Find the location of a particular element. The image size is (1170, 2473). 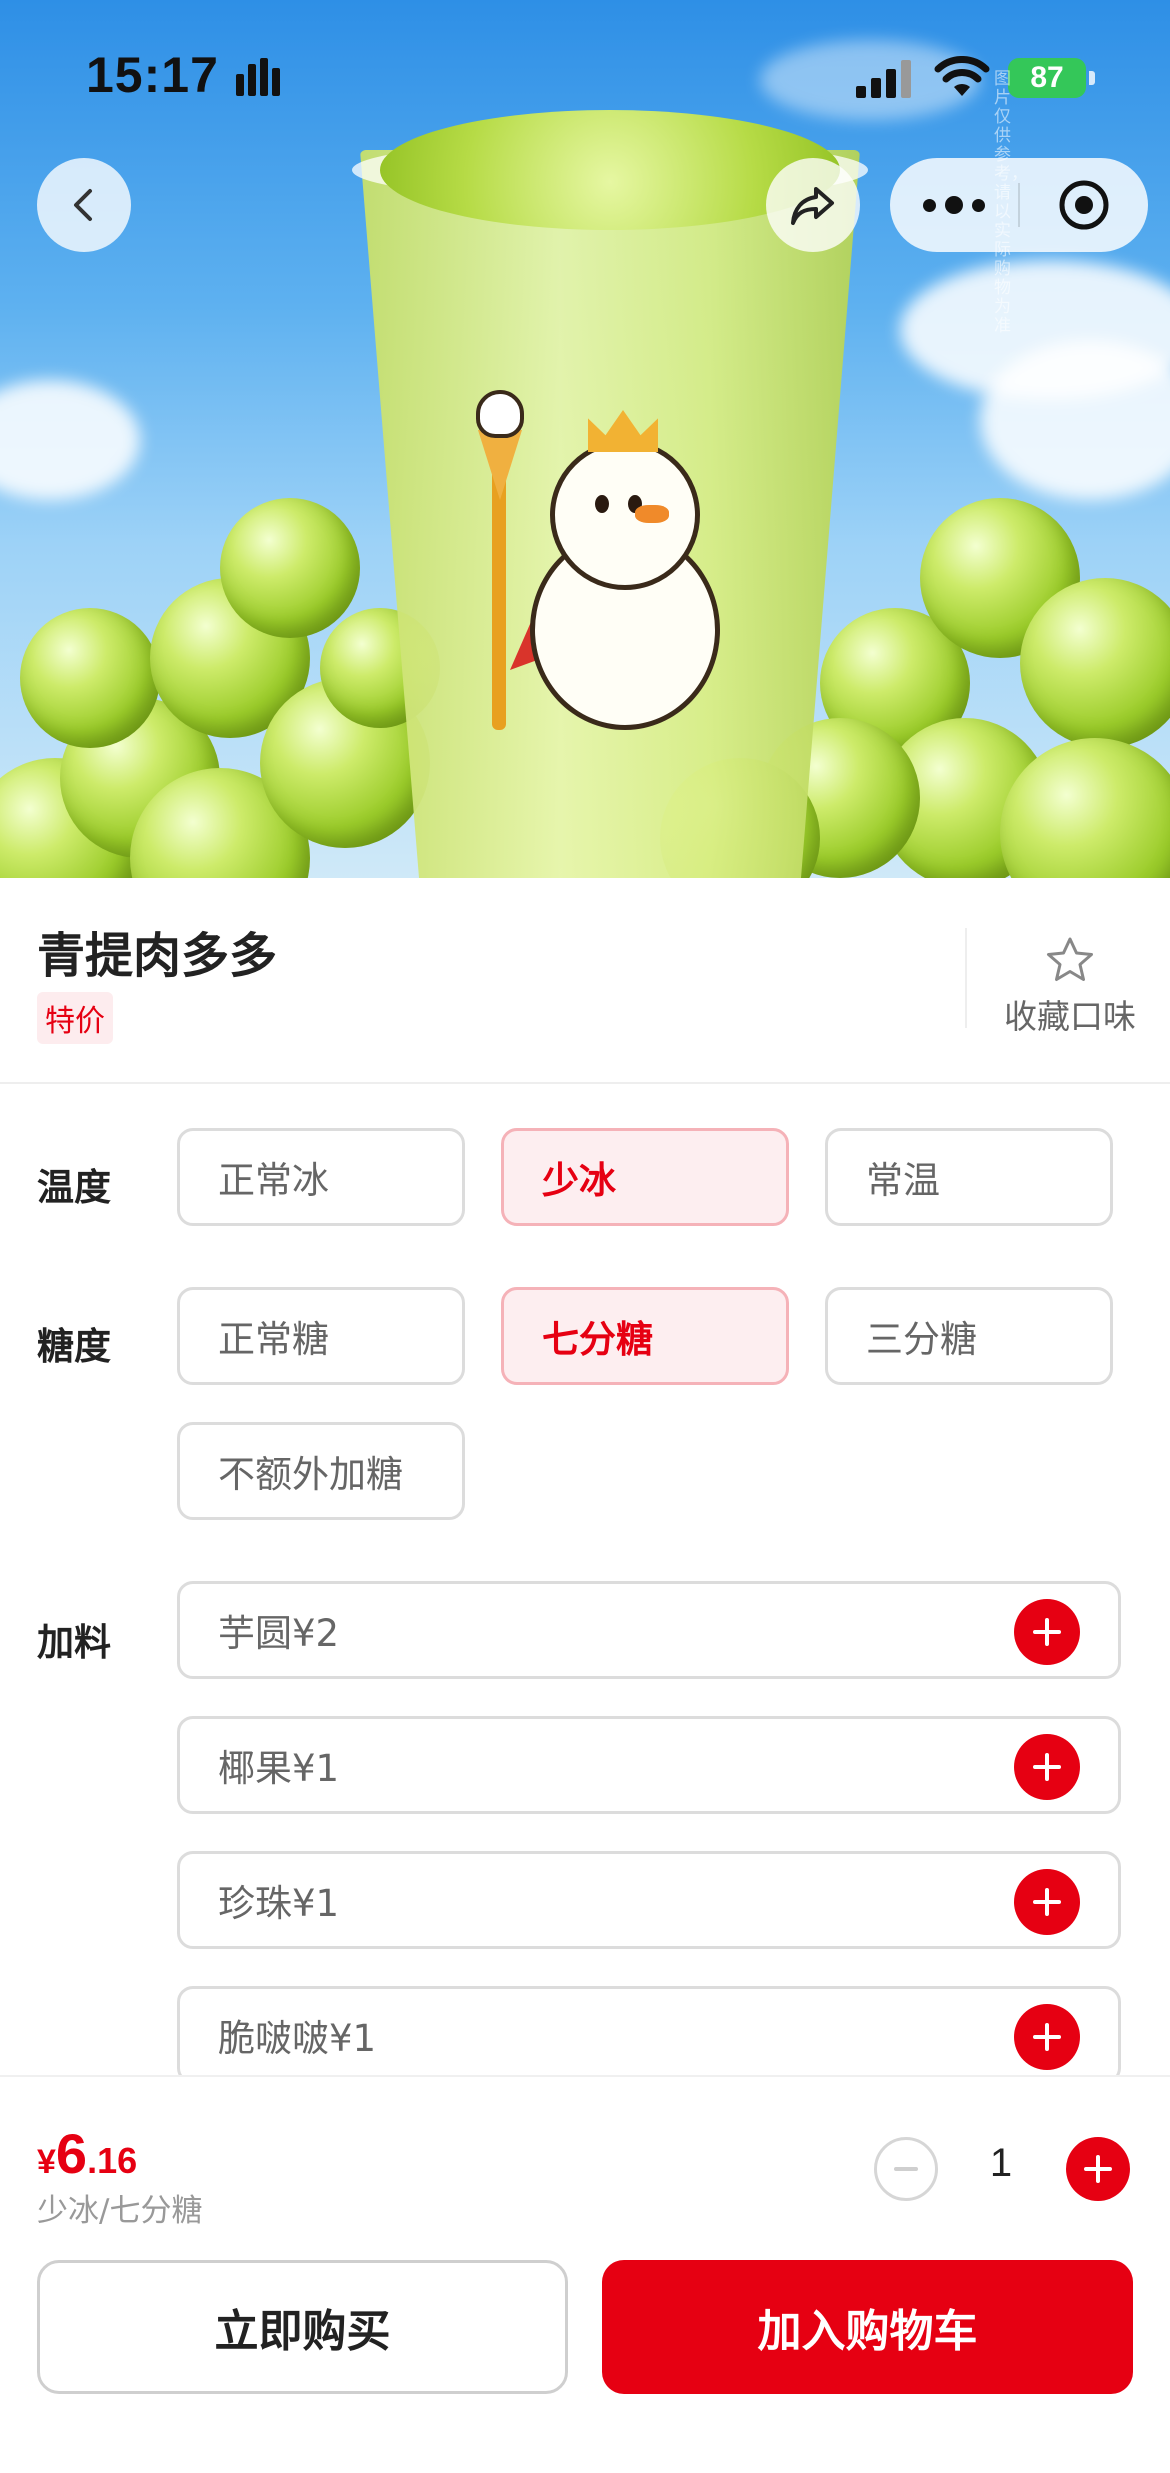

temp-option-room-temp: 常温 is located at coordinates (969, 1177).